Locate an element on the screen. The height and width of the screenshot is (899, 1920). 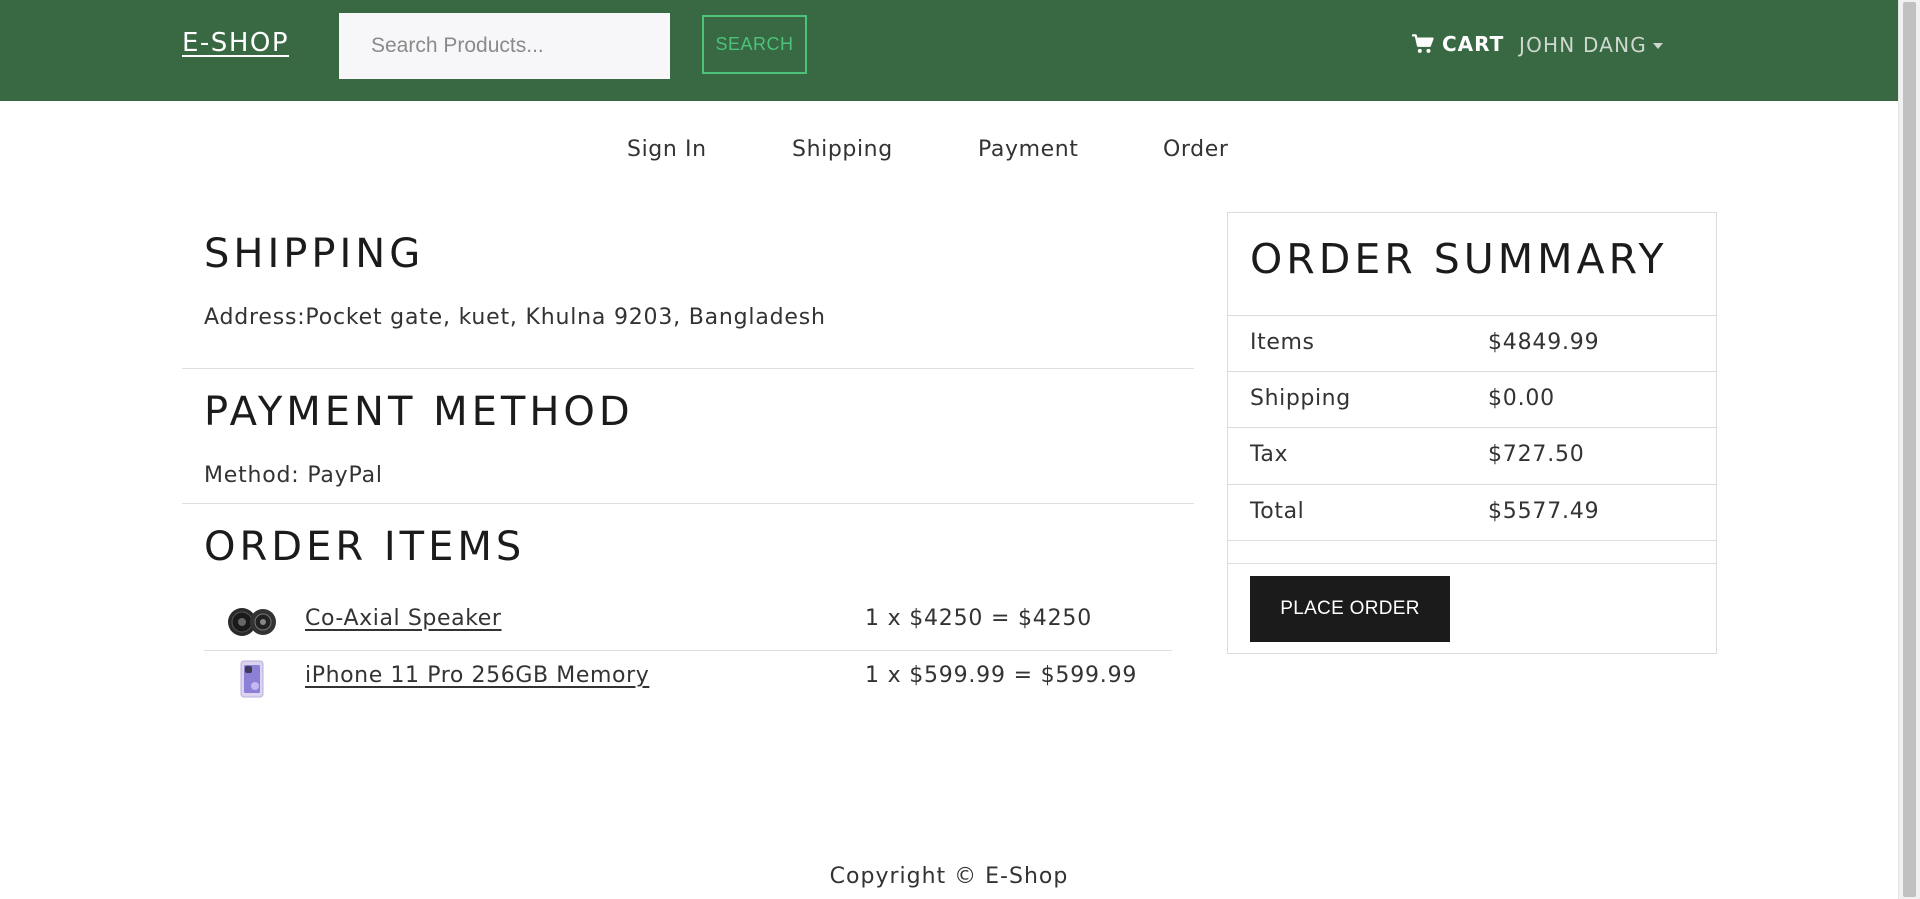
page-scrollbar is located at coordinates (1909, 449).